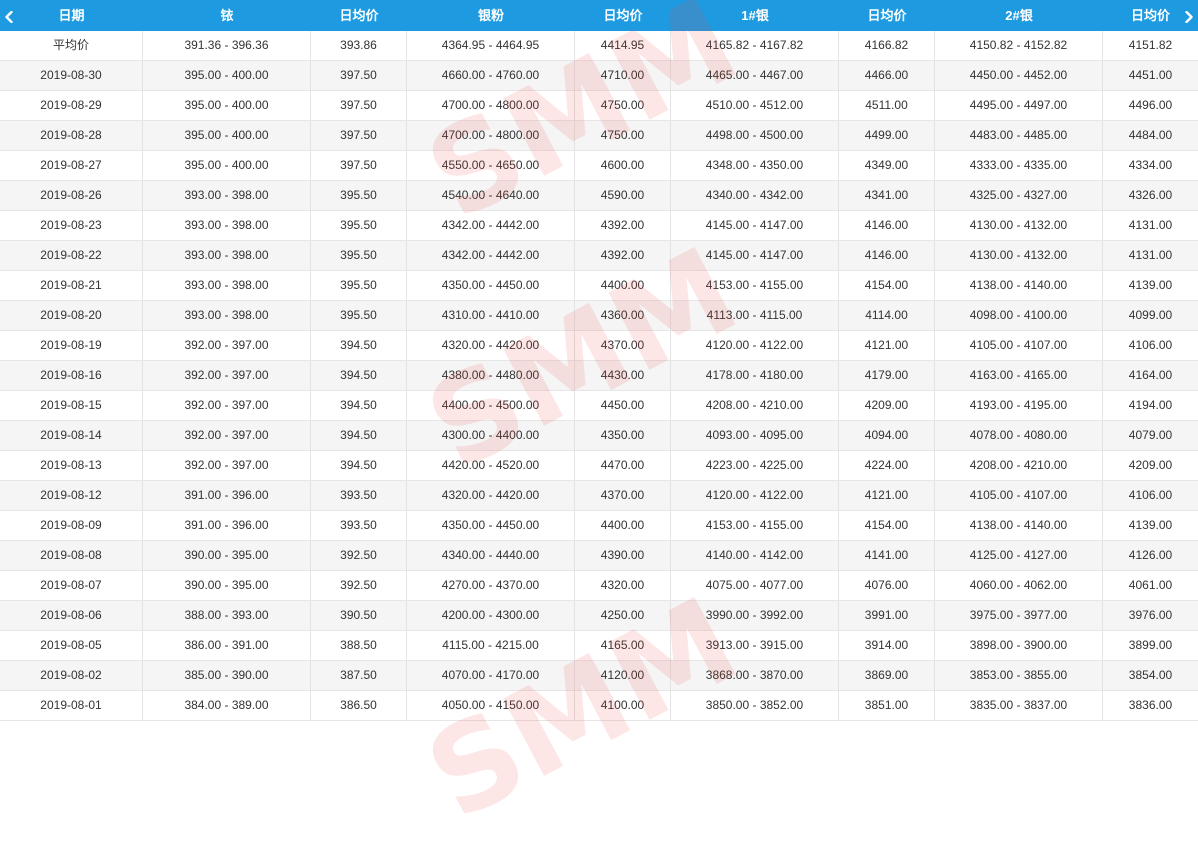  I want to click on cell-date: 2019-08-15, so click(71, 405).